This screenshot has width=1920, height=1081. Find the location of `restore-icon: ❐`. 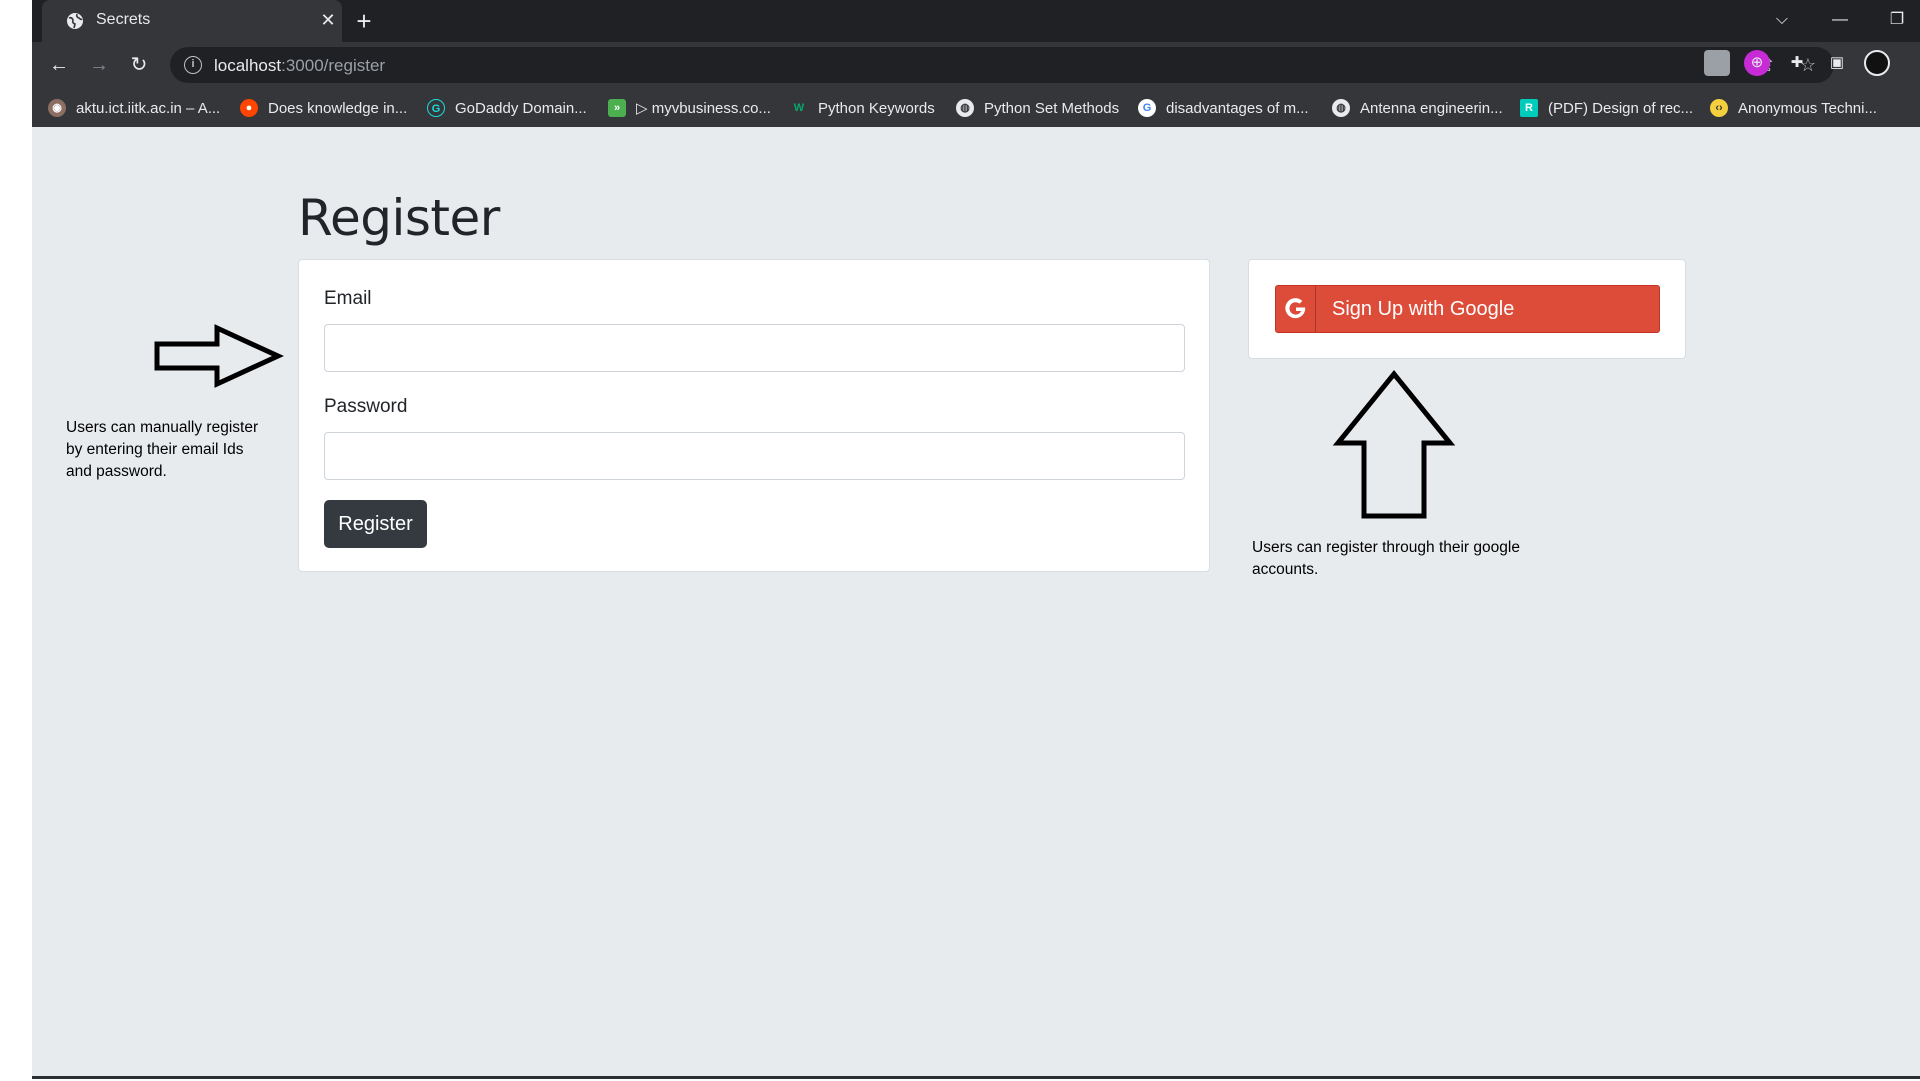

restore-icon: ❐ is located at coordinates (1897, 20).